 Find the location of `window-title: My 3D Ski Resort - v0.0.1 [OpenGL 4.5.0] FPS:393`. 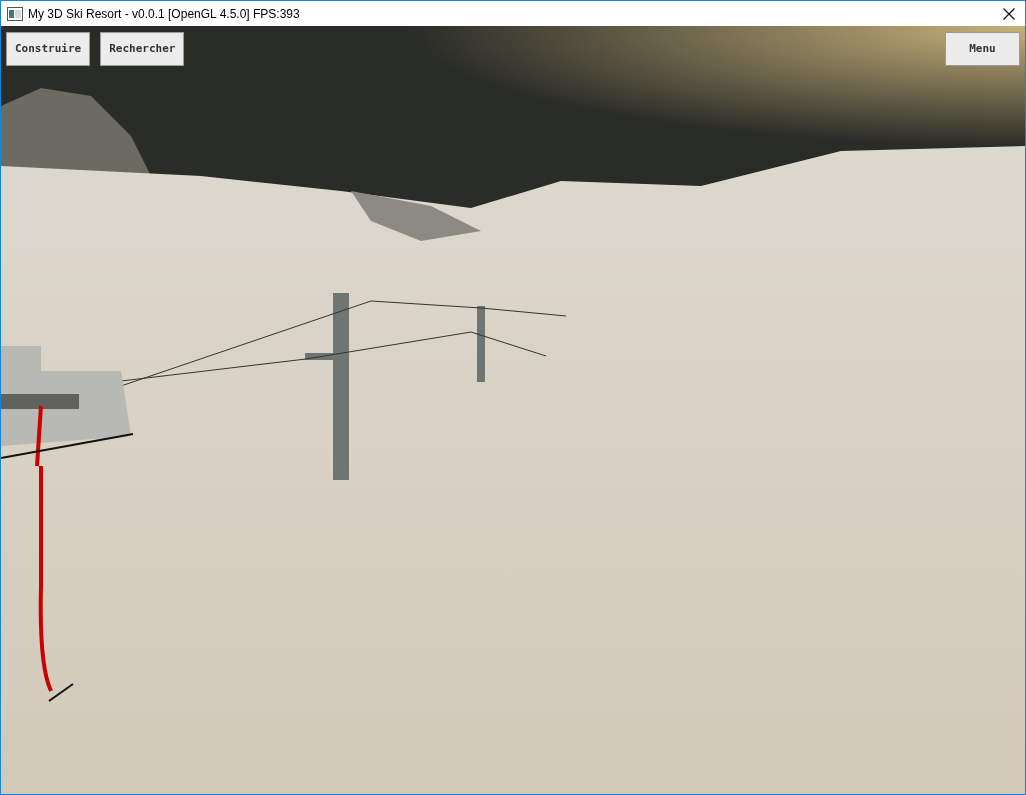

window-title: My 3D Ski Resort - v0.0.1 [OpenGL 4.5.0] FPS:393 is located at coordinates (164, 14).